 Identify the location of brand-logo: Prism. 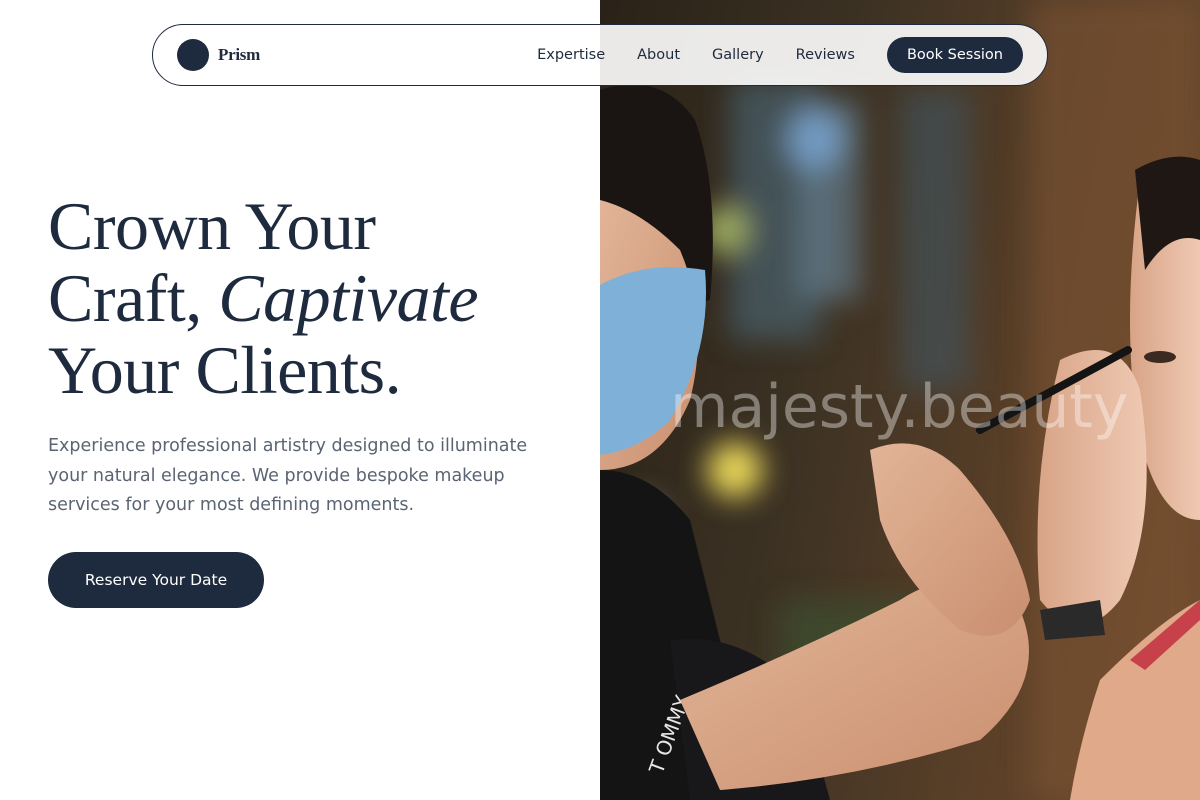
(218, 55).